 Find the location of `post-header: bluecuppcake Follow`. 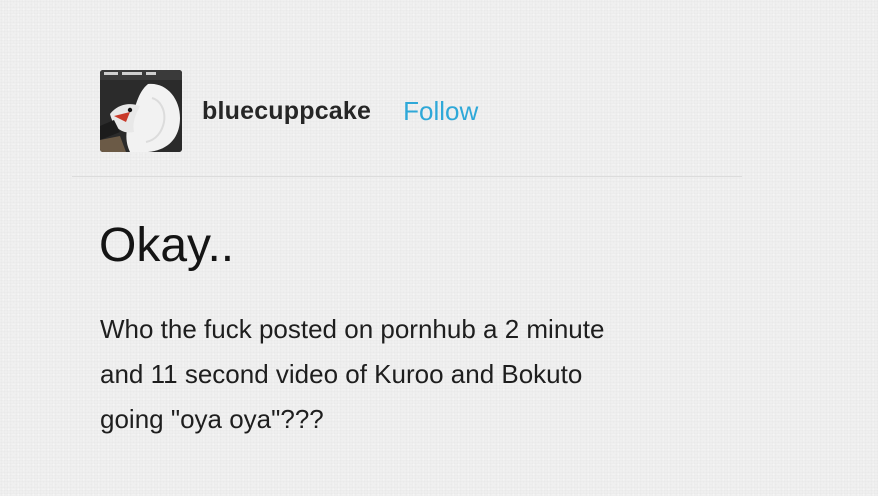

post-header: bluecuppcake Follow is located at coordinates (289, 111).